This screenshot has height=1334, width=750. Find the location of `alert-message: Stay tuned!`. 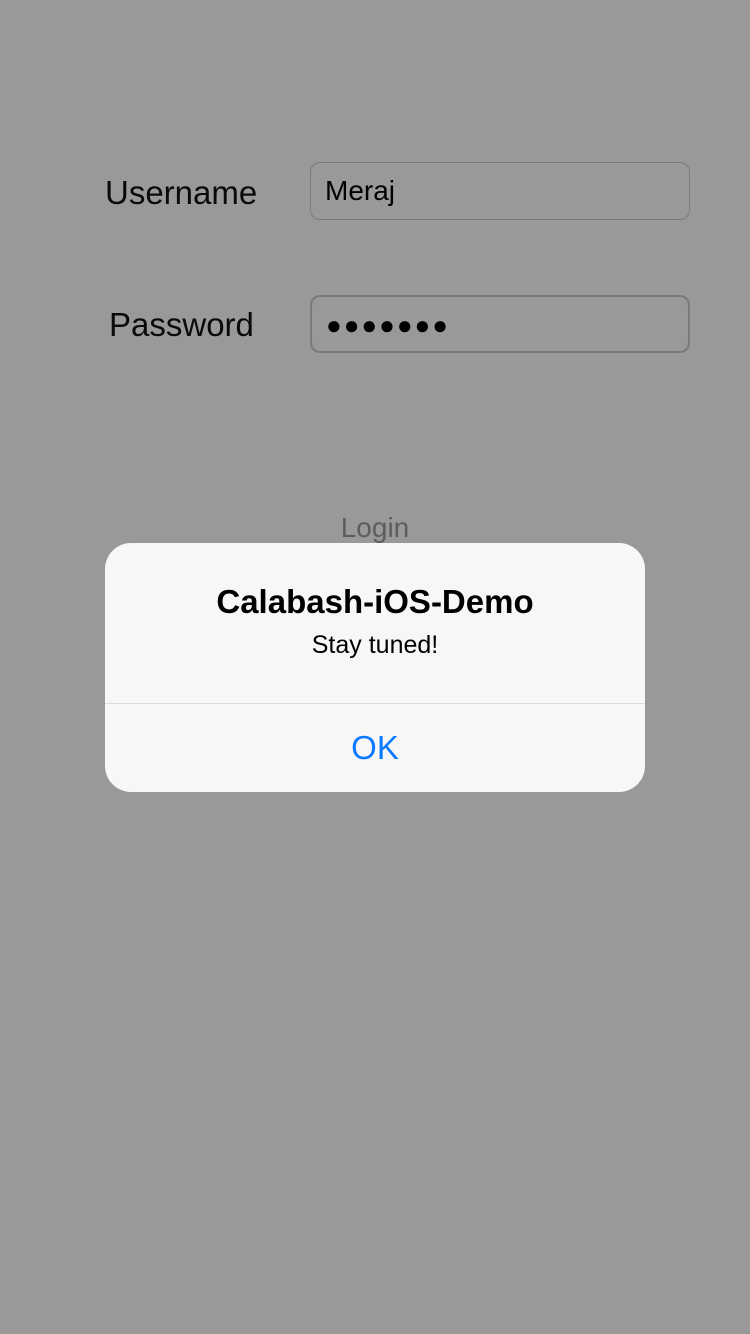

alert-message: Stay tuned! is located at coordinates (375, 645).